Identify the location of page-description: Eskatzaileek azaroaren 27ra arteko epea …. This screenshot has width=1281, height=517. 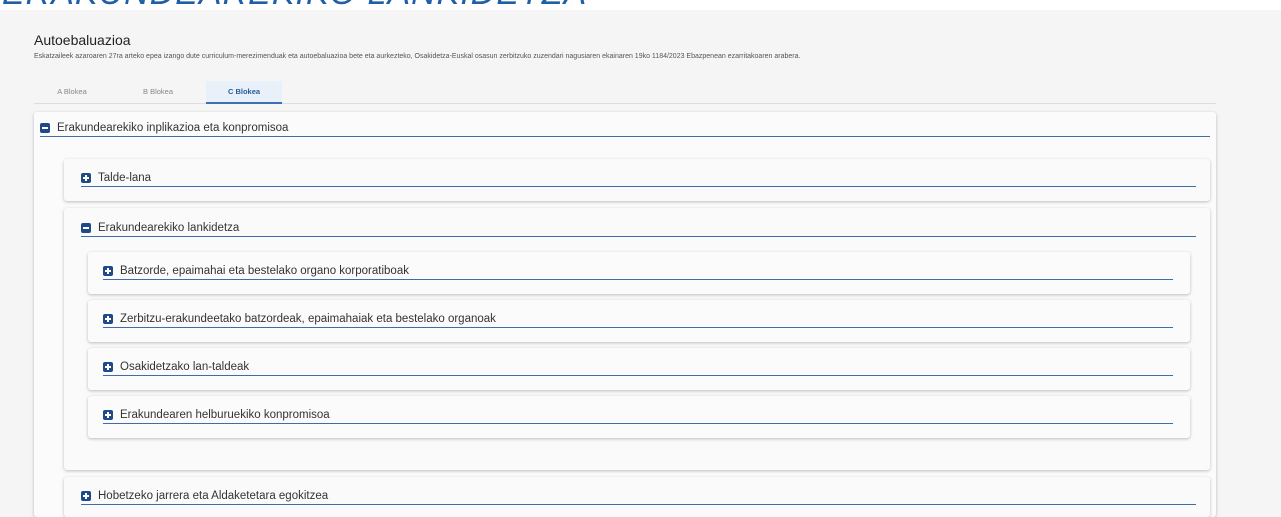
(417, 56).